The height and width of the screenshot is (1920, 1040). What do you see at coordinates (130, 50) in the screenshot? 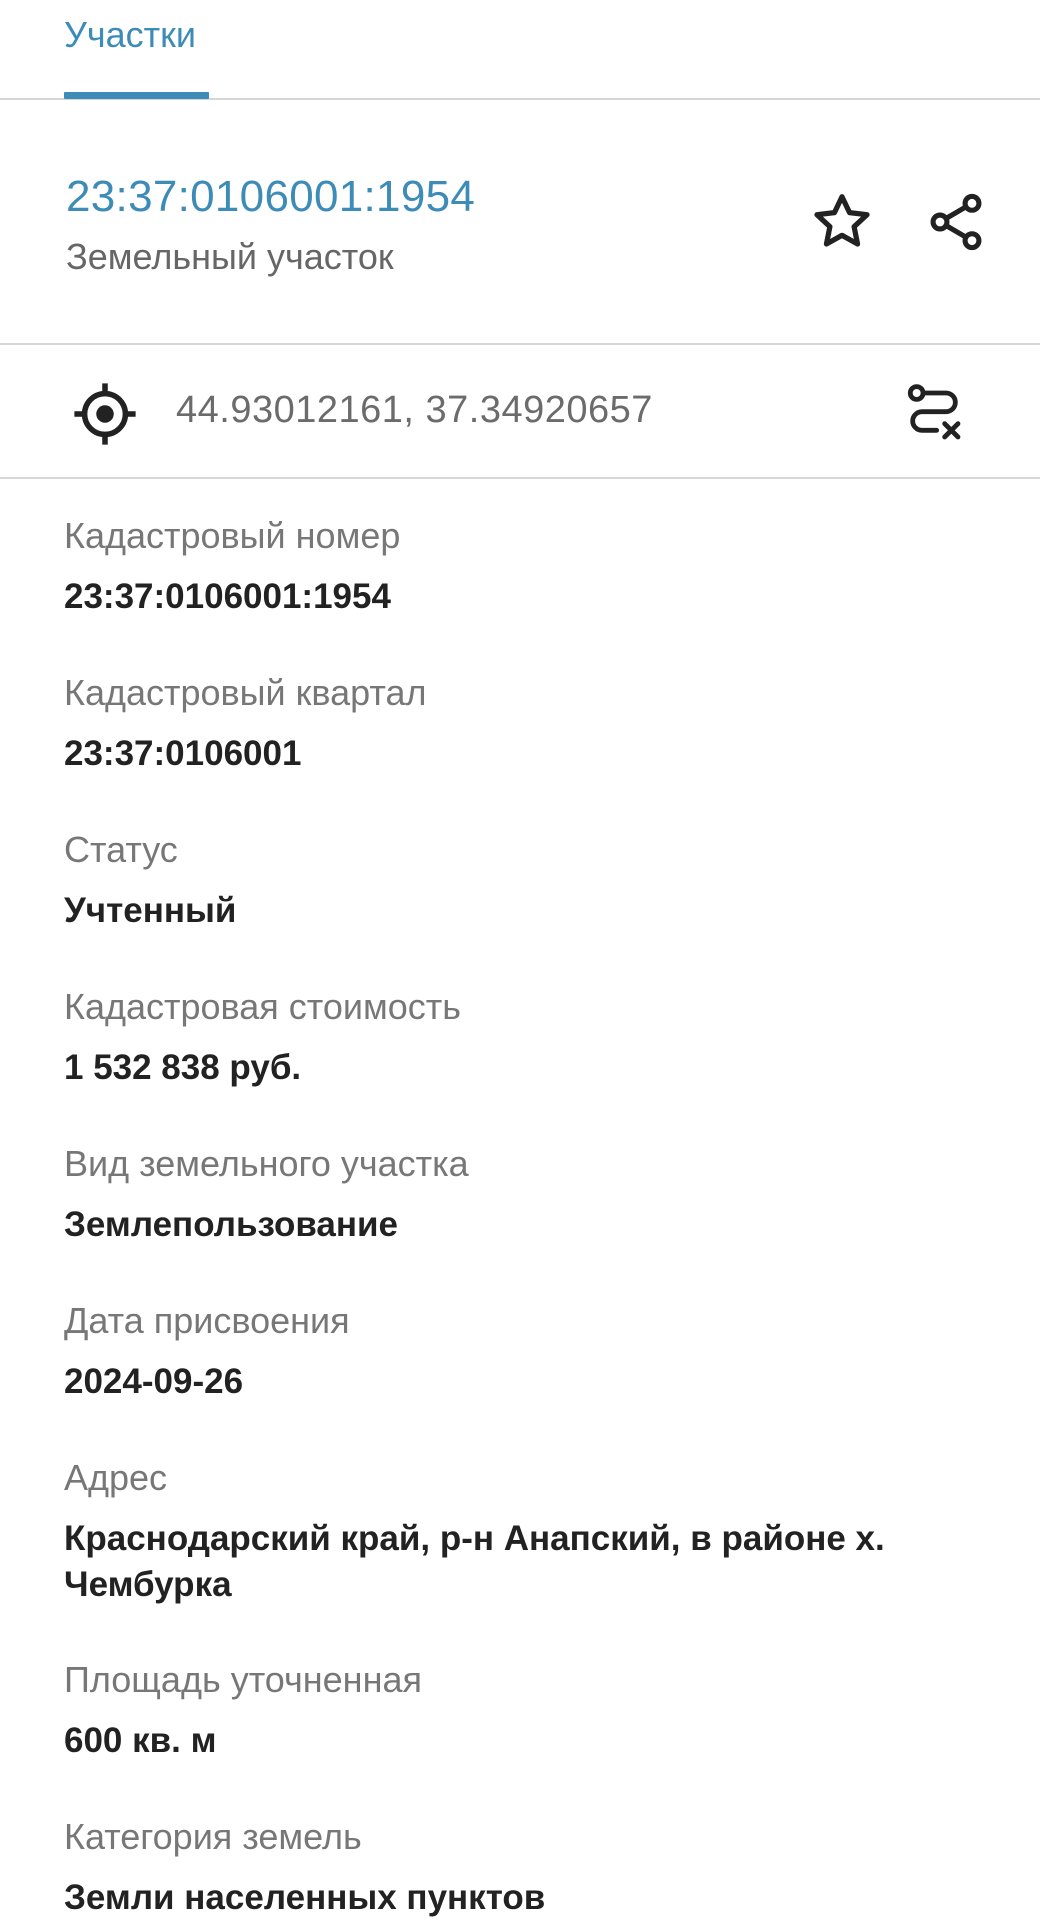
I see `tab-plots: Участки` at bounding box center [130, 50].